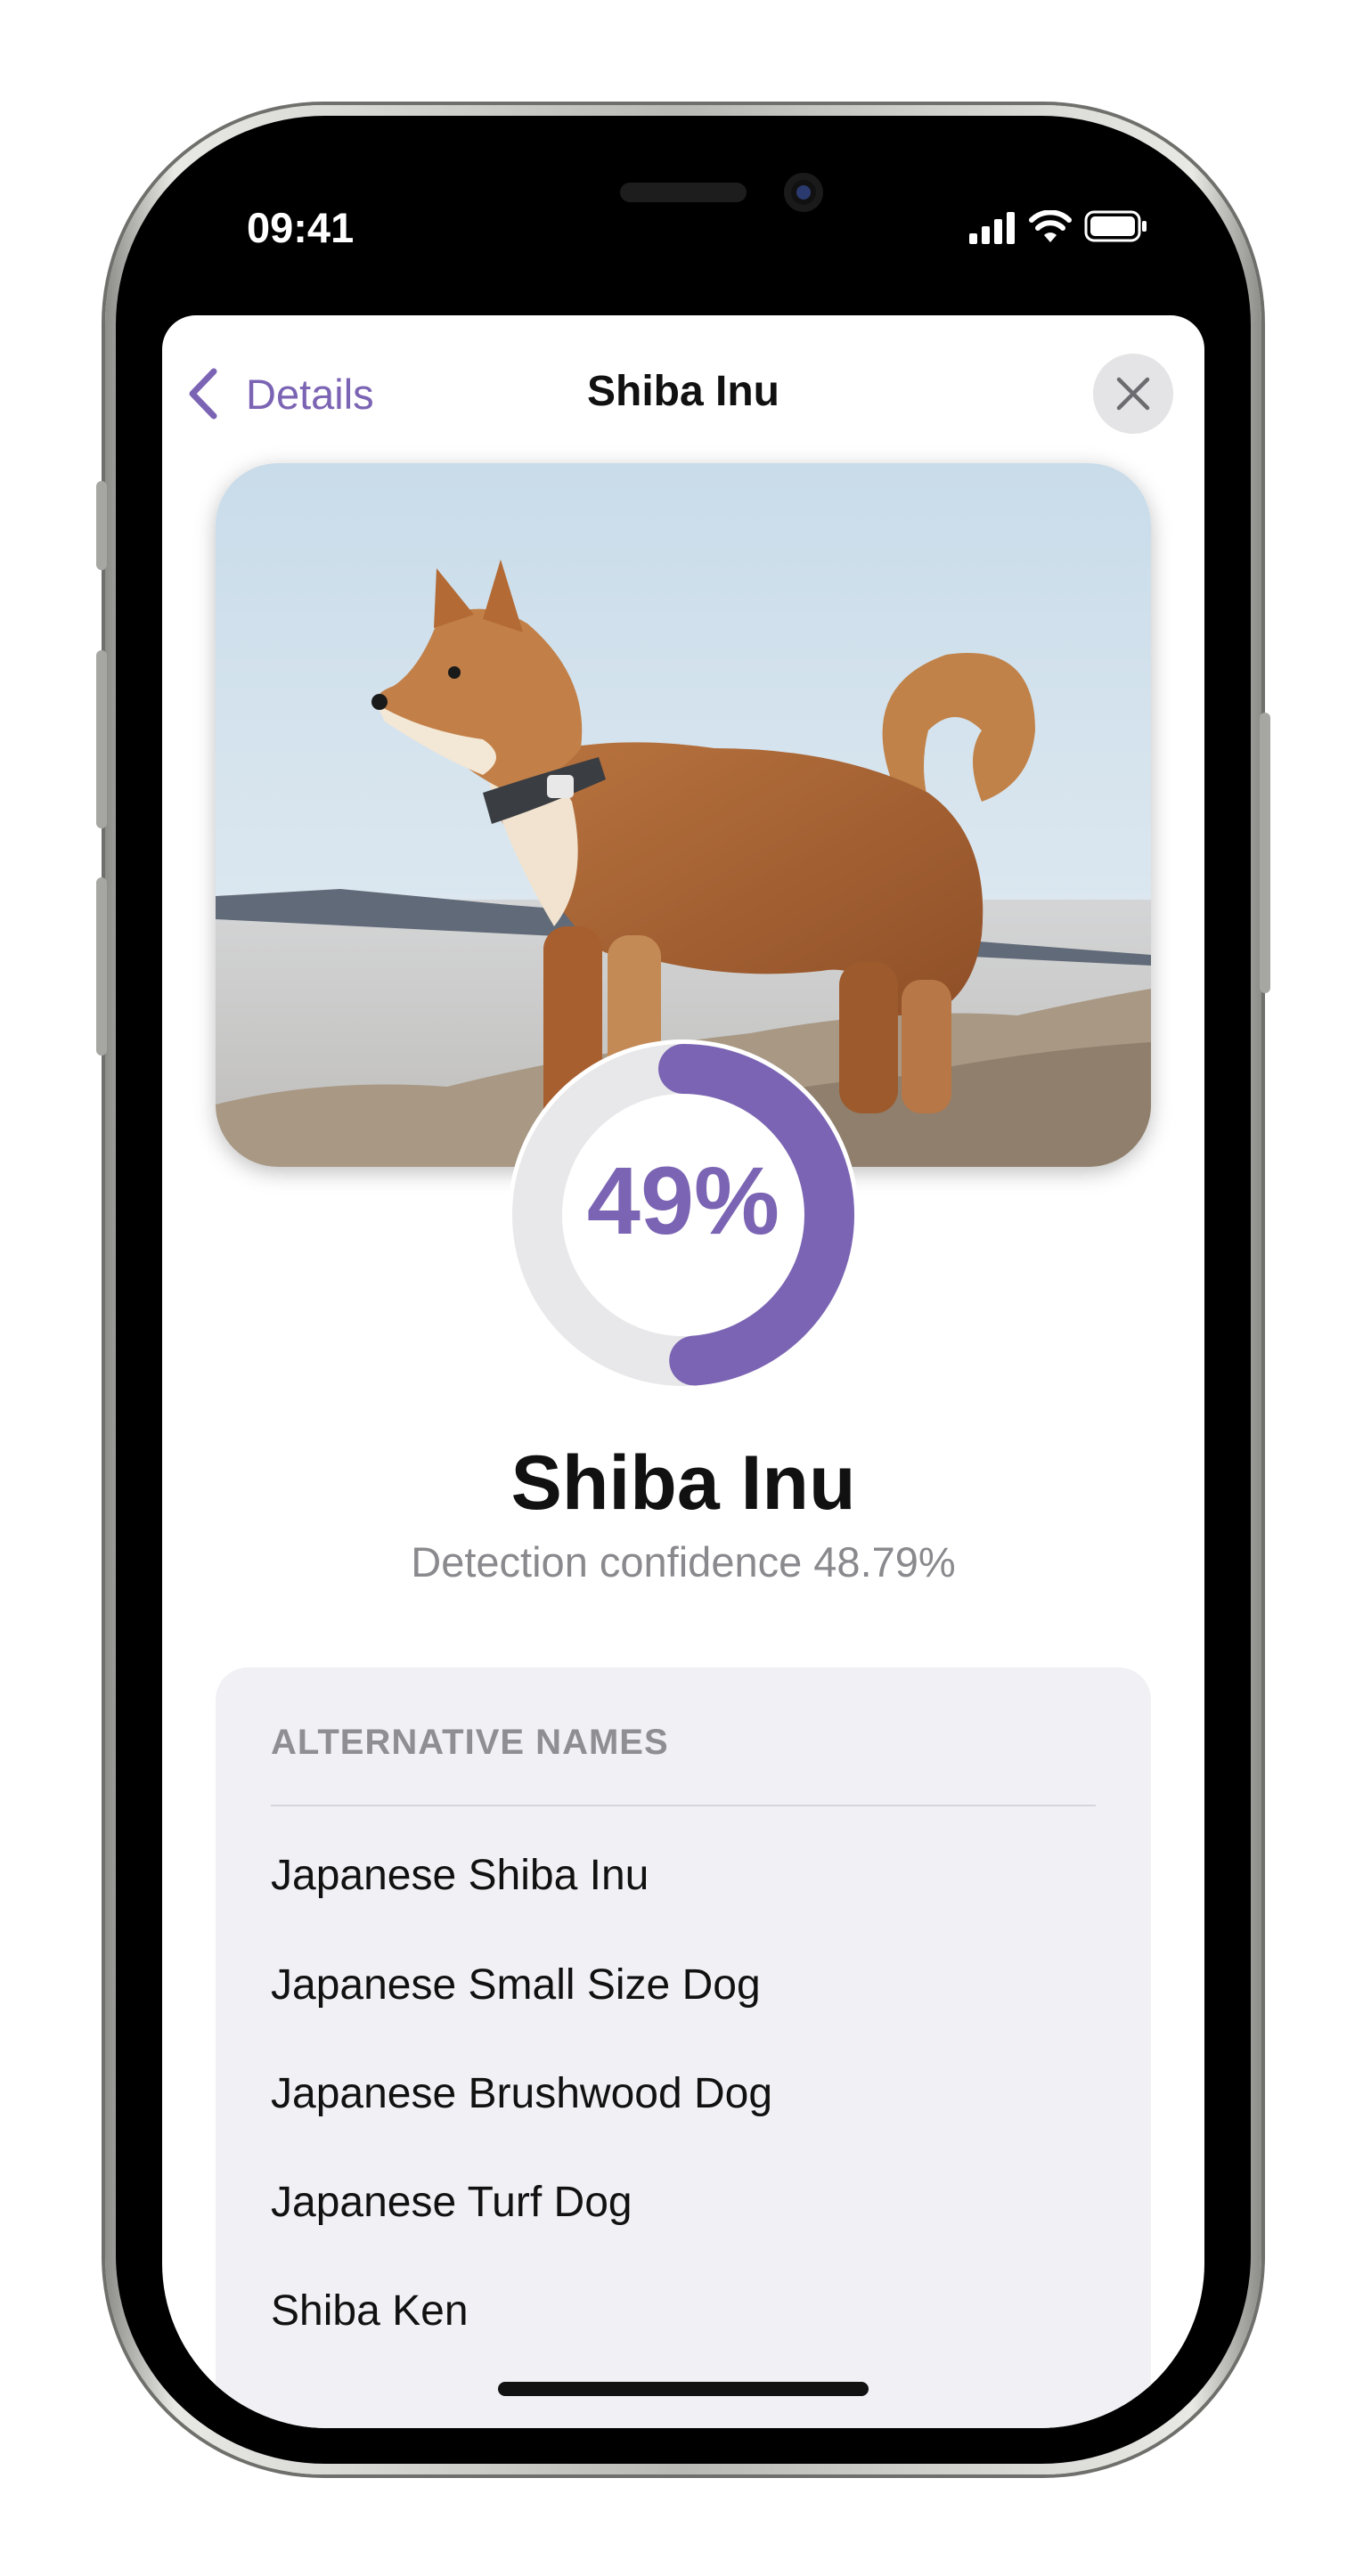 This screenshot has width=1363, height=2576. I want to click on close-button, so click(1133, 394).